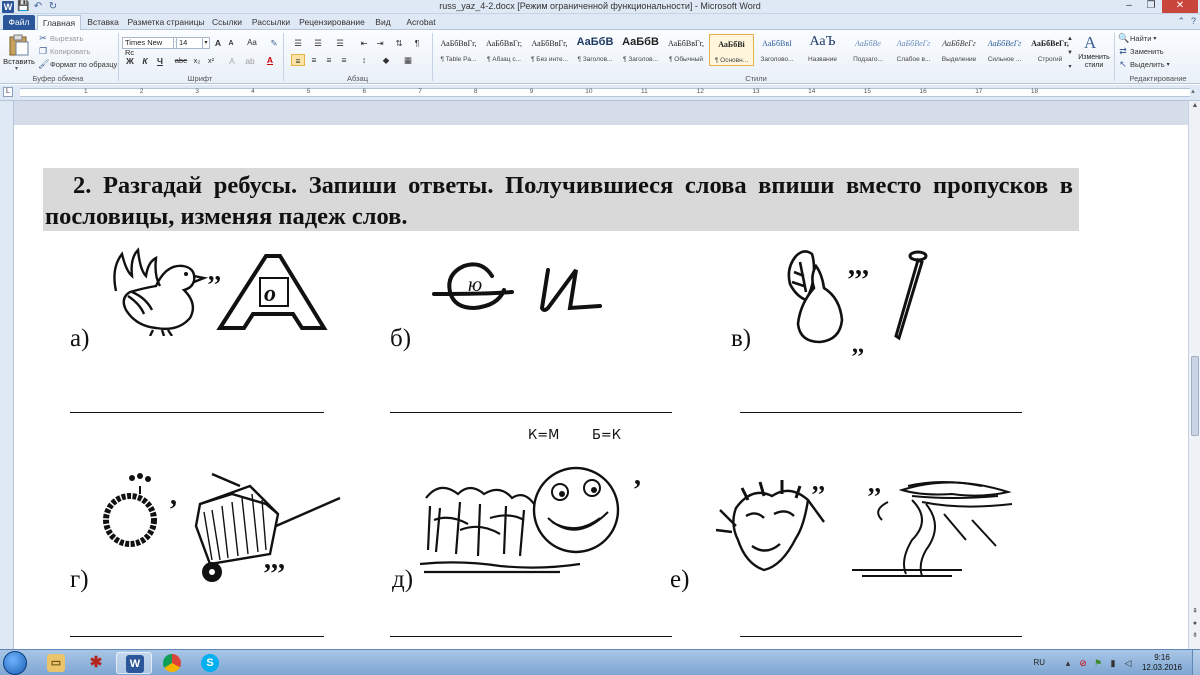 This screenshot has width=1200, height=675. I want to click on style-preview: АаБбВеГг, so click(959, 43).